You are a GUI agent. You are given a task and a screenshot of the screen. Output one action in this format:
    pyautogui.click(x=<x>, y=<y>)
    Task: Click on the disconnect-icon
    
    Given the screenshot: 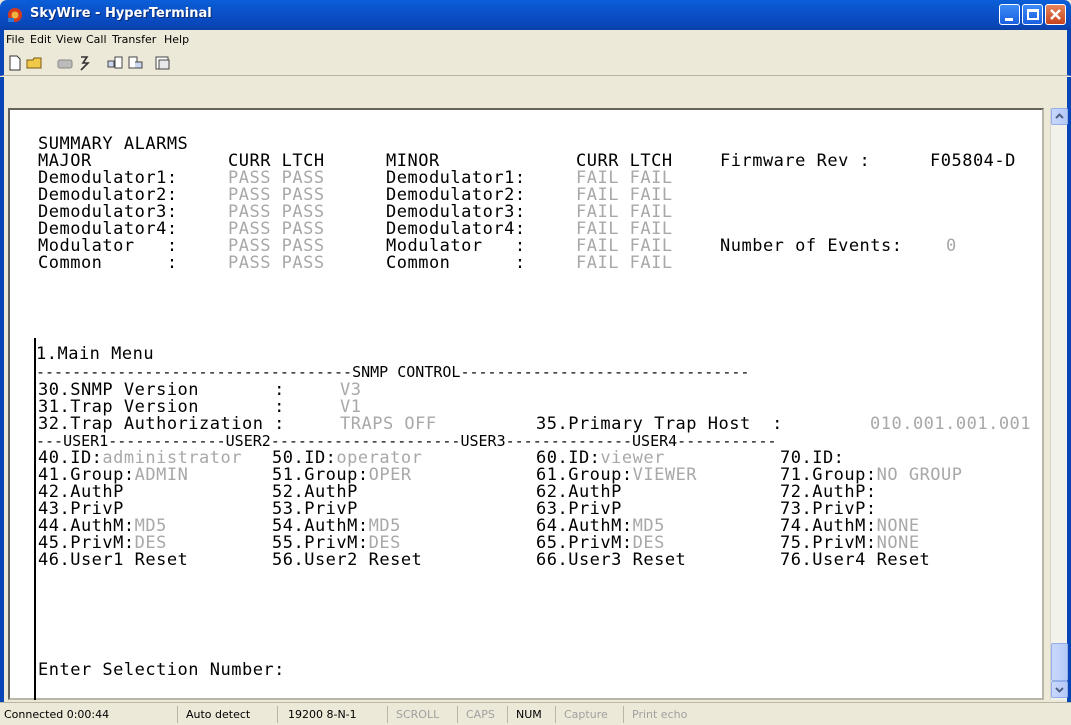 What is the action you would take?
    pyautogui.click(x=65, y=63)
    